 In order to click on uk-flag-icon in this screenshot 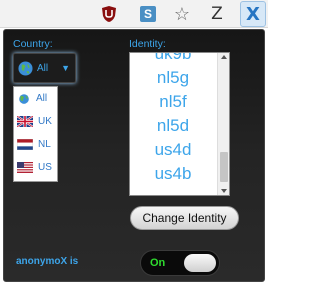, I will do `click(25, 121)`.